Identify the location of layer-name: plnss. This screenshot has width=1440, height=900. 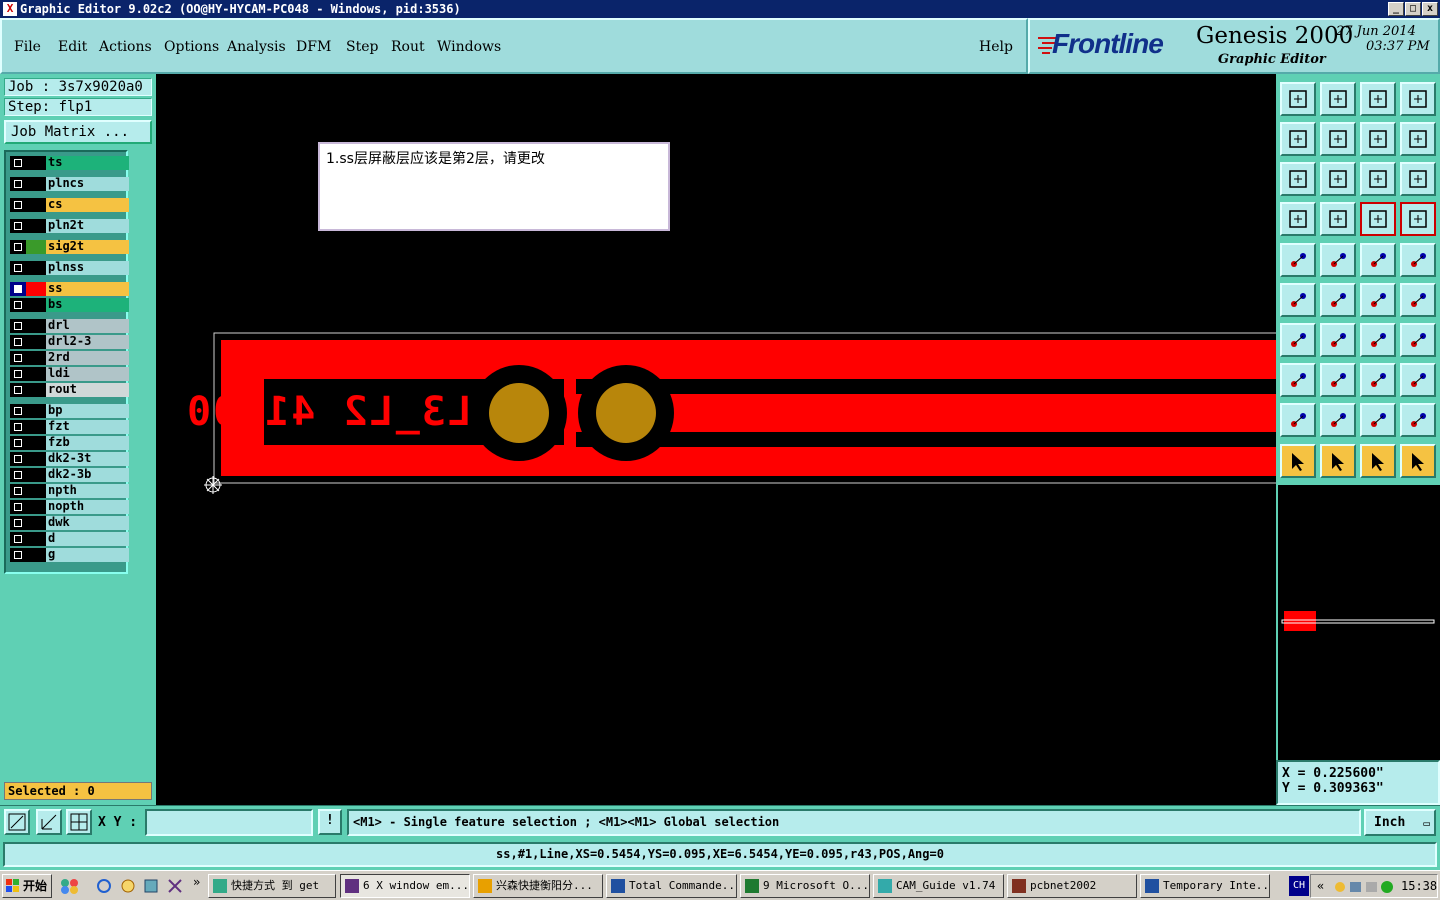
(87, 268).